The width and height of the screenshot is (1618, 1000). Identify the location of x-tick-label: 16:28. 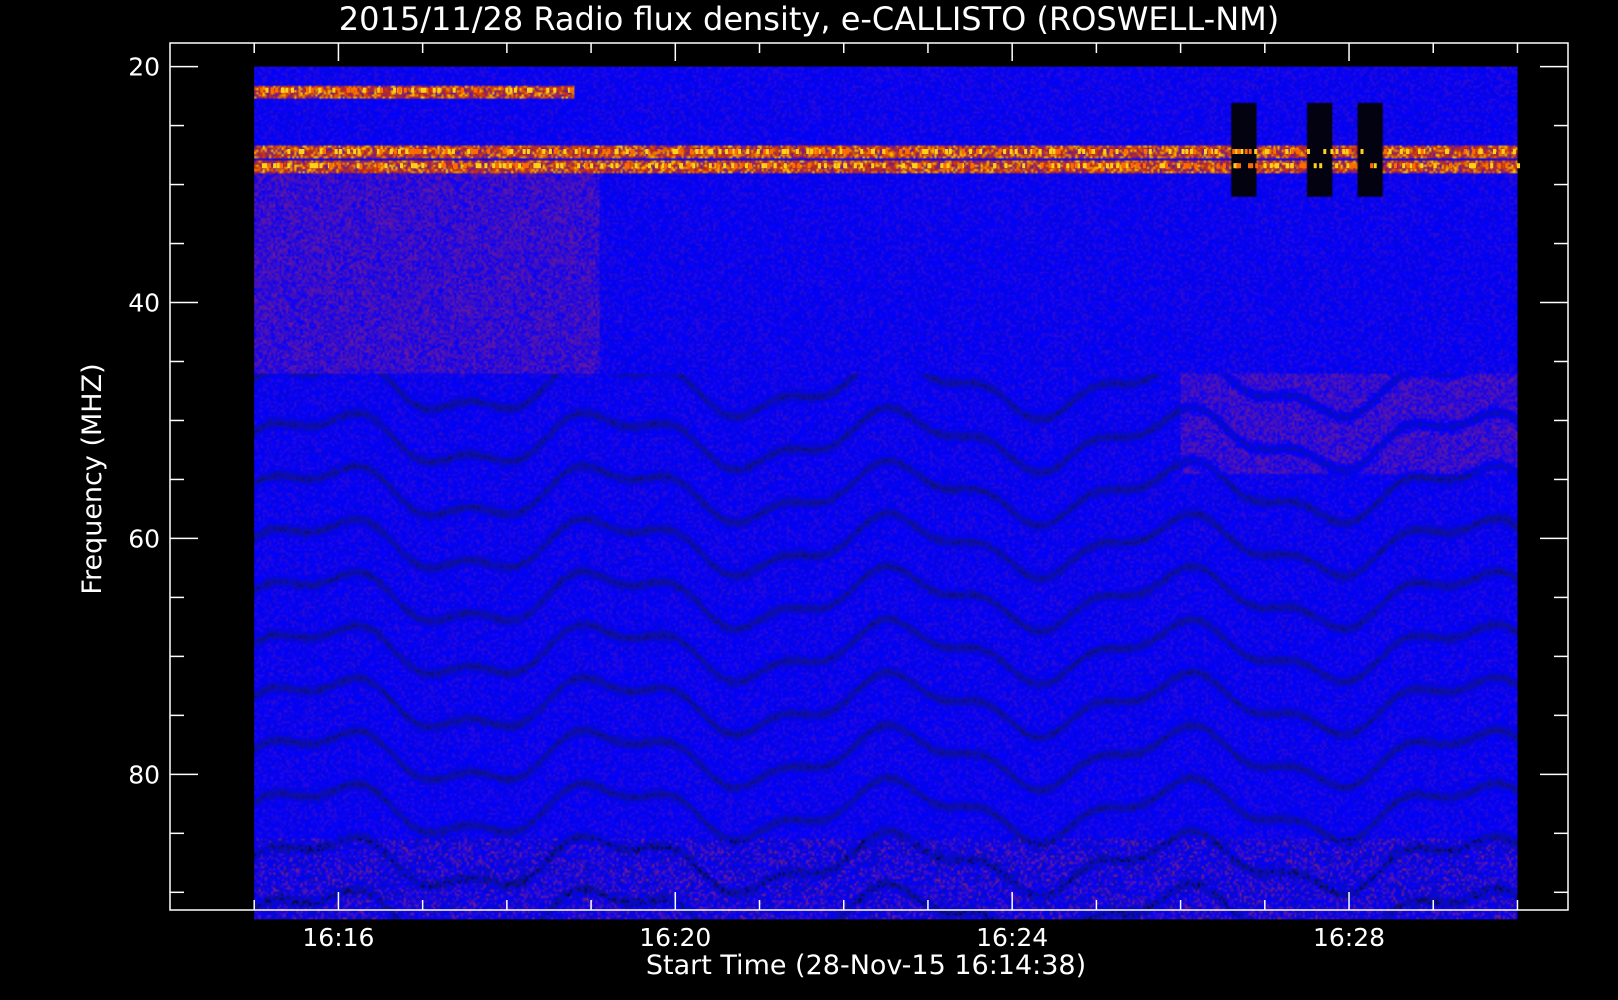
(1349, 937).